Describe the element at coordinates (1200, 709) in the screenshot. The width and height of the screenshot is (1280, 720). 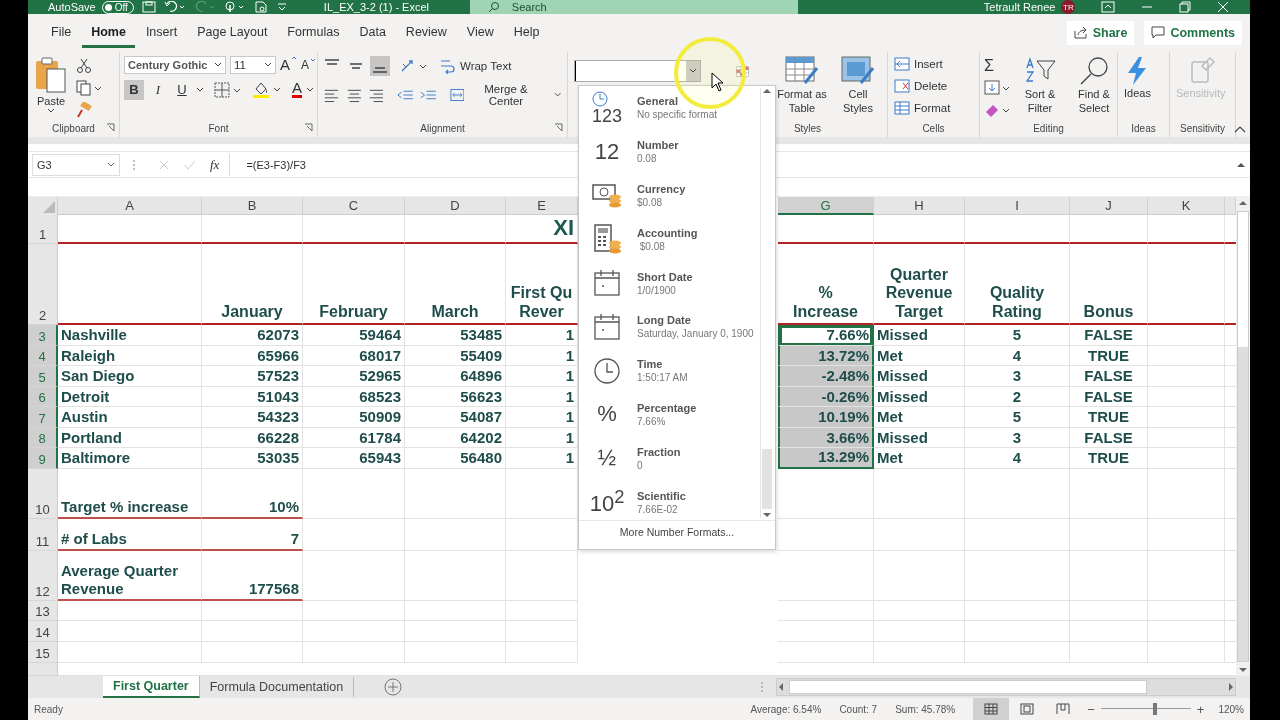
I see `zoom-in-button: +` at that location.